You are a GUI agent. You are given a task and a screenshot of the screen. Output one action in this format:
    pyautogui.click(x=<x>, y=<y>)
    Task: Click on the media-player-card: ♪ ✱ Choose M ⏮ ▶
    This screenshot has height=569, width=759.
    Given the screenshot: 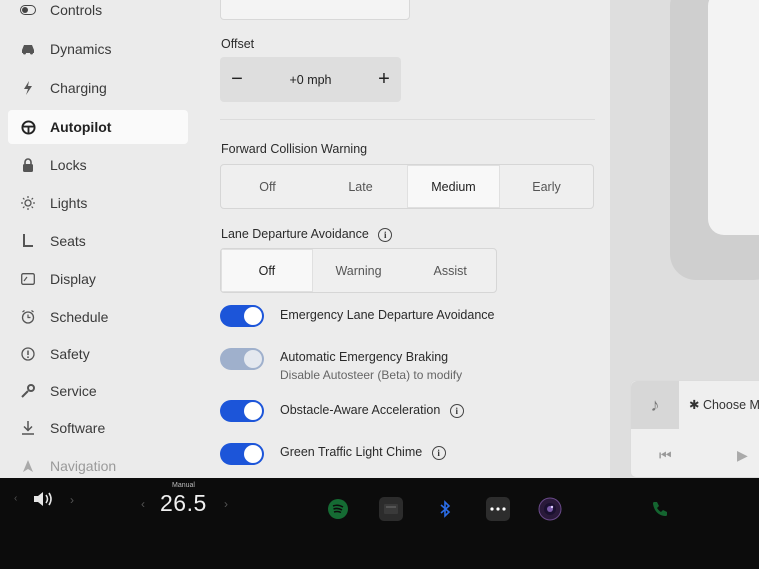 What is the action you would take?
    pyautogui.click(x=694, y=429)
    